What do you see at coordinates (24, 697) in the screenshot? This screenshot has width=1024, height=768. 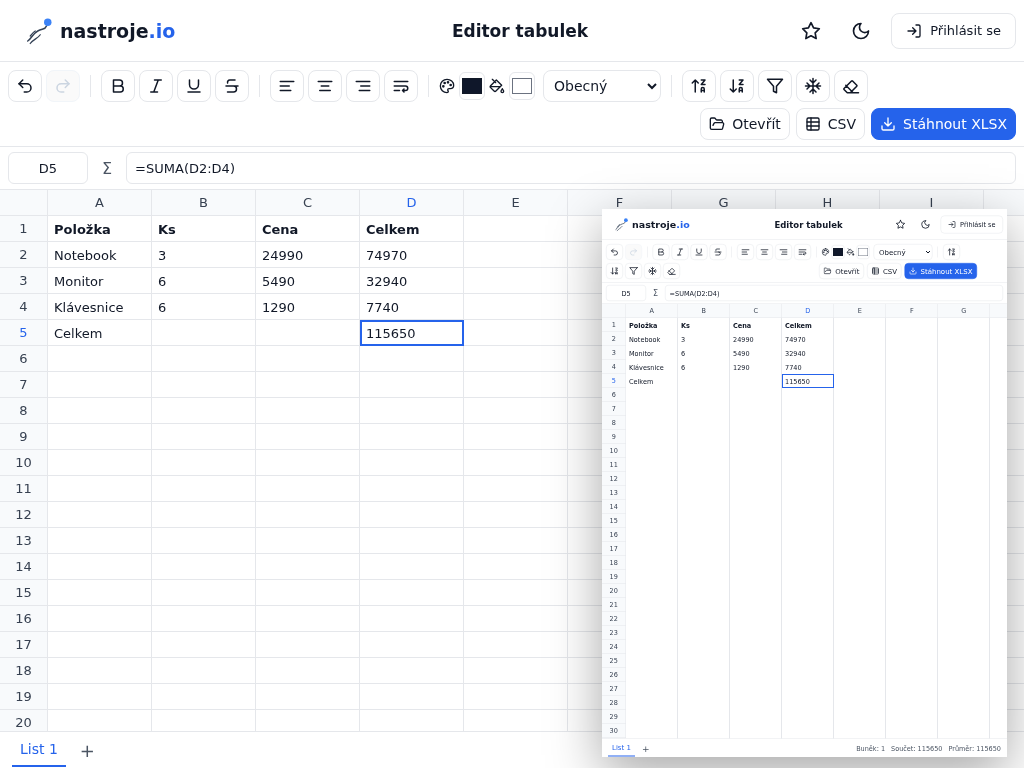 I see `row-header: 19` at bounding box center [24, 697].